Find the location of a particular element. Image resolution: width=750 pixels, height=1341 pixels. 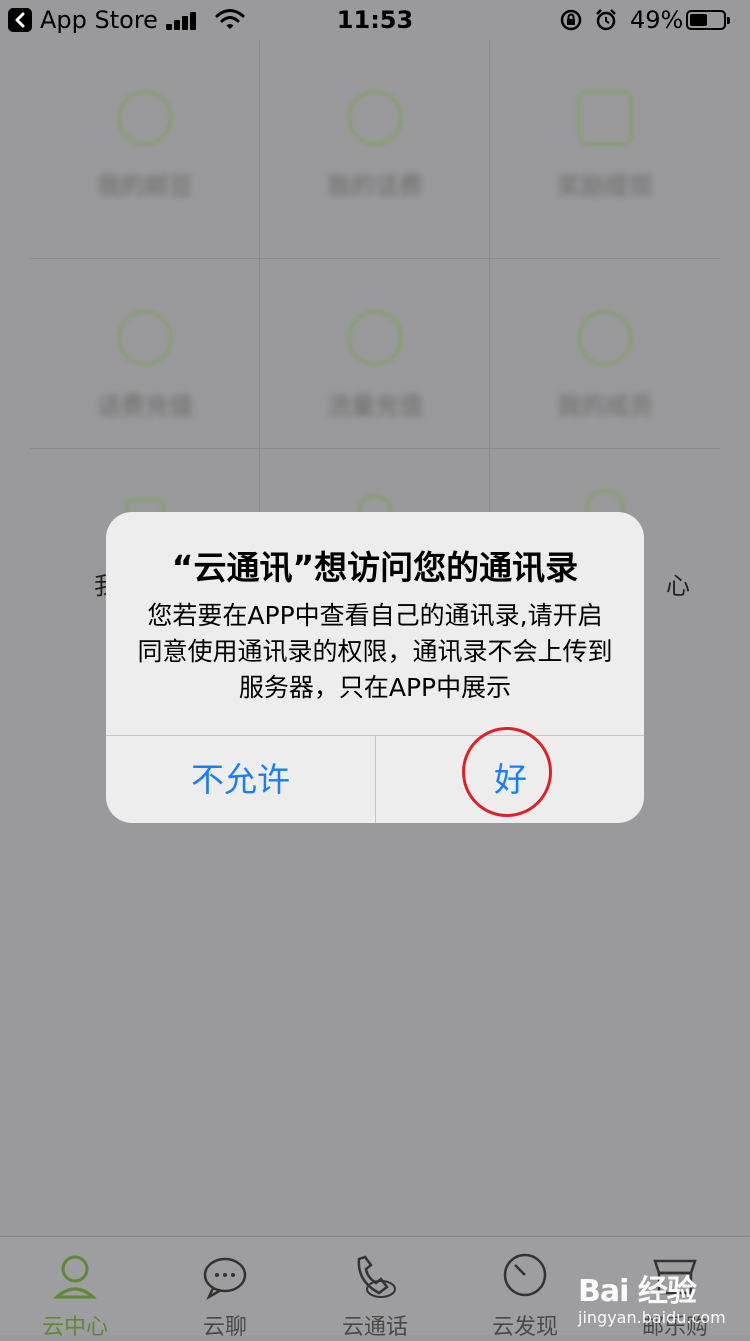

baidu-jingyan-watermark: Bai 经验 jingyan.baidu.com is located at coordinates (652, 1296).